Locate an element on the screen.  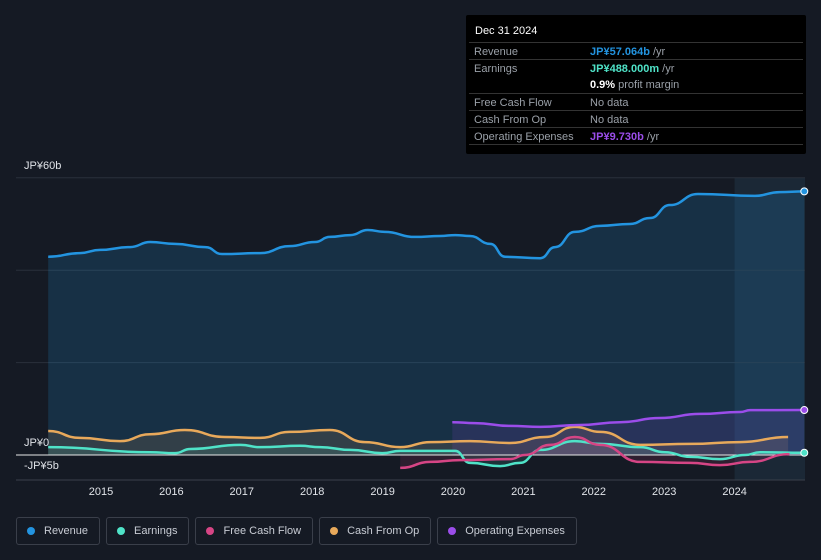
legend-label: Free Cash Flow is located at coordinates (262, 531).